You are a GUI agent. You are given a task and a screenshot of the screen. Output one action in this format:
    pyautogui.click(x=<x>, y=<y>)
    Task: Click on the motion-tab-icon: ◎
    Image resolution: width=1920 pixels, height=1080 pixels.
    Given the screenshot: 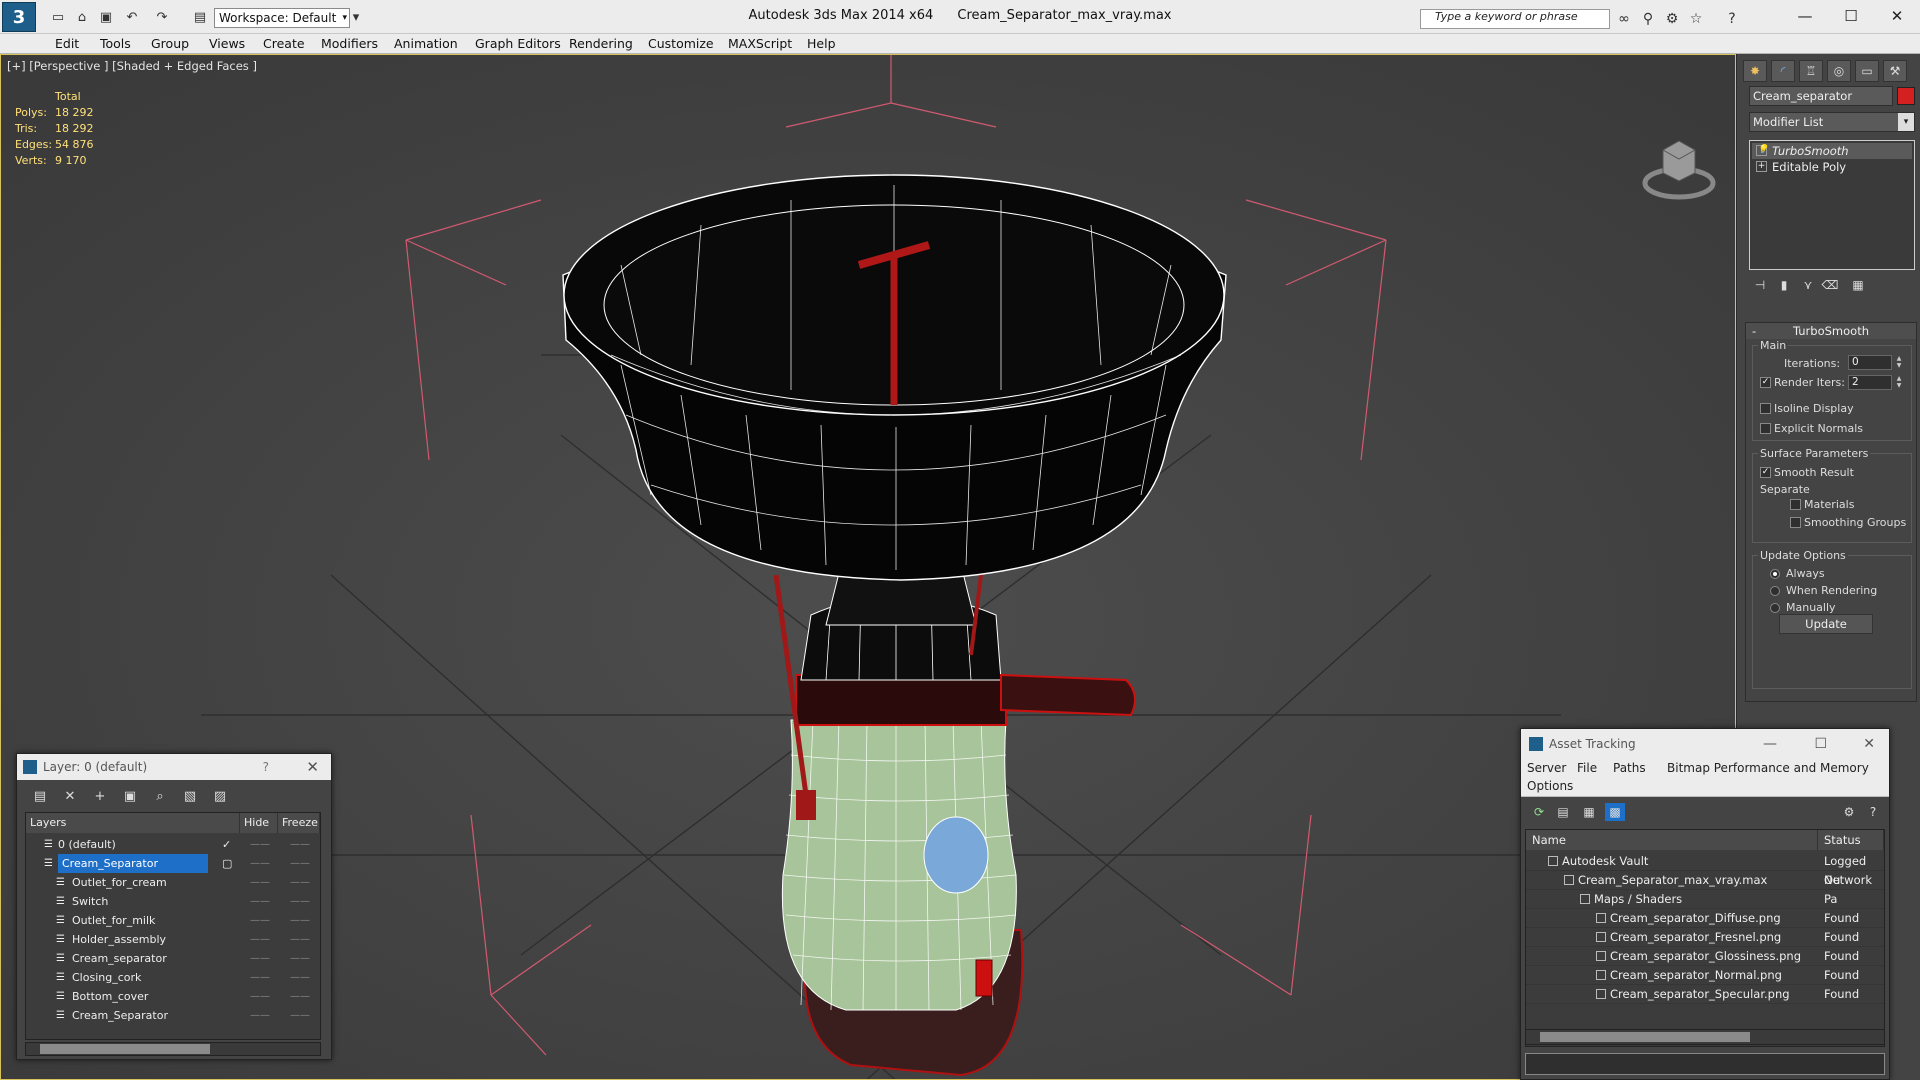 What is the action you would take?
    pyautogui.click(x=1839, y=71)
    